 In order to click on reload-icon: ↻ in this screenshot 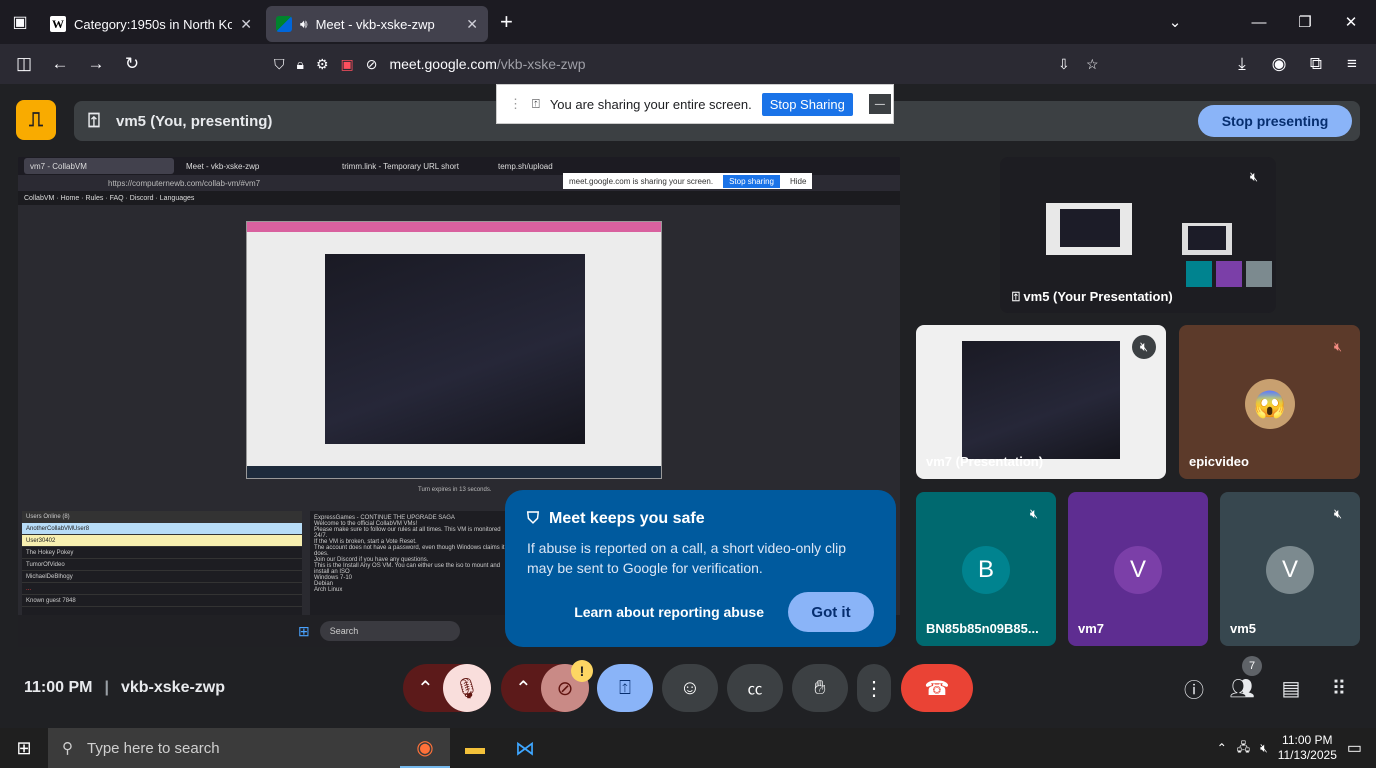, I will do `click(132, 64)`.